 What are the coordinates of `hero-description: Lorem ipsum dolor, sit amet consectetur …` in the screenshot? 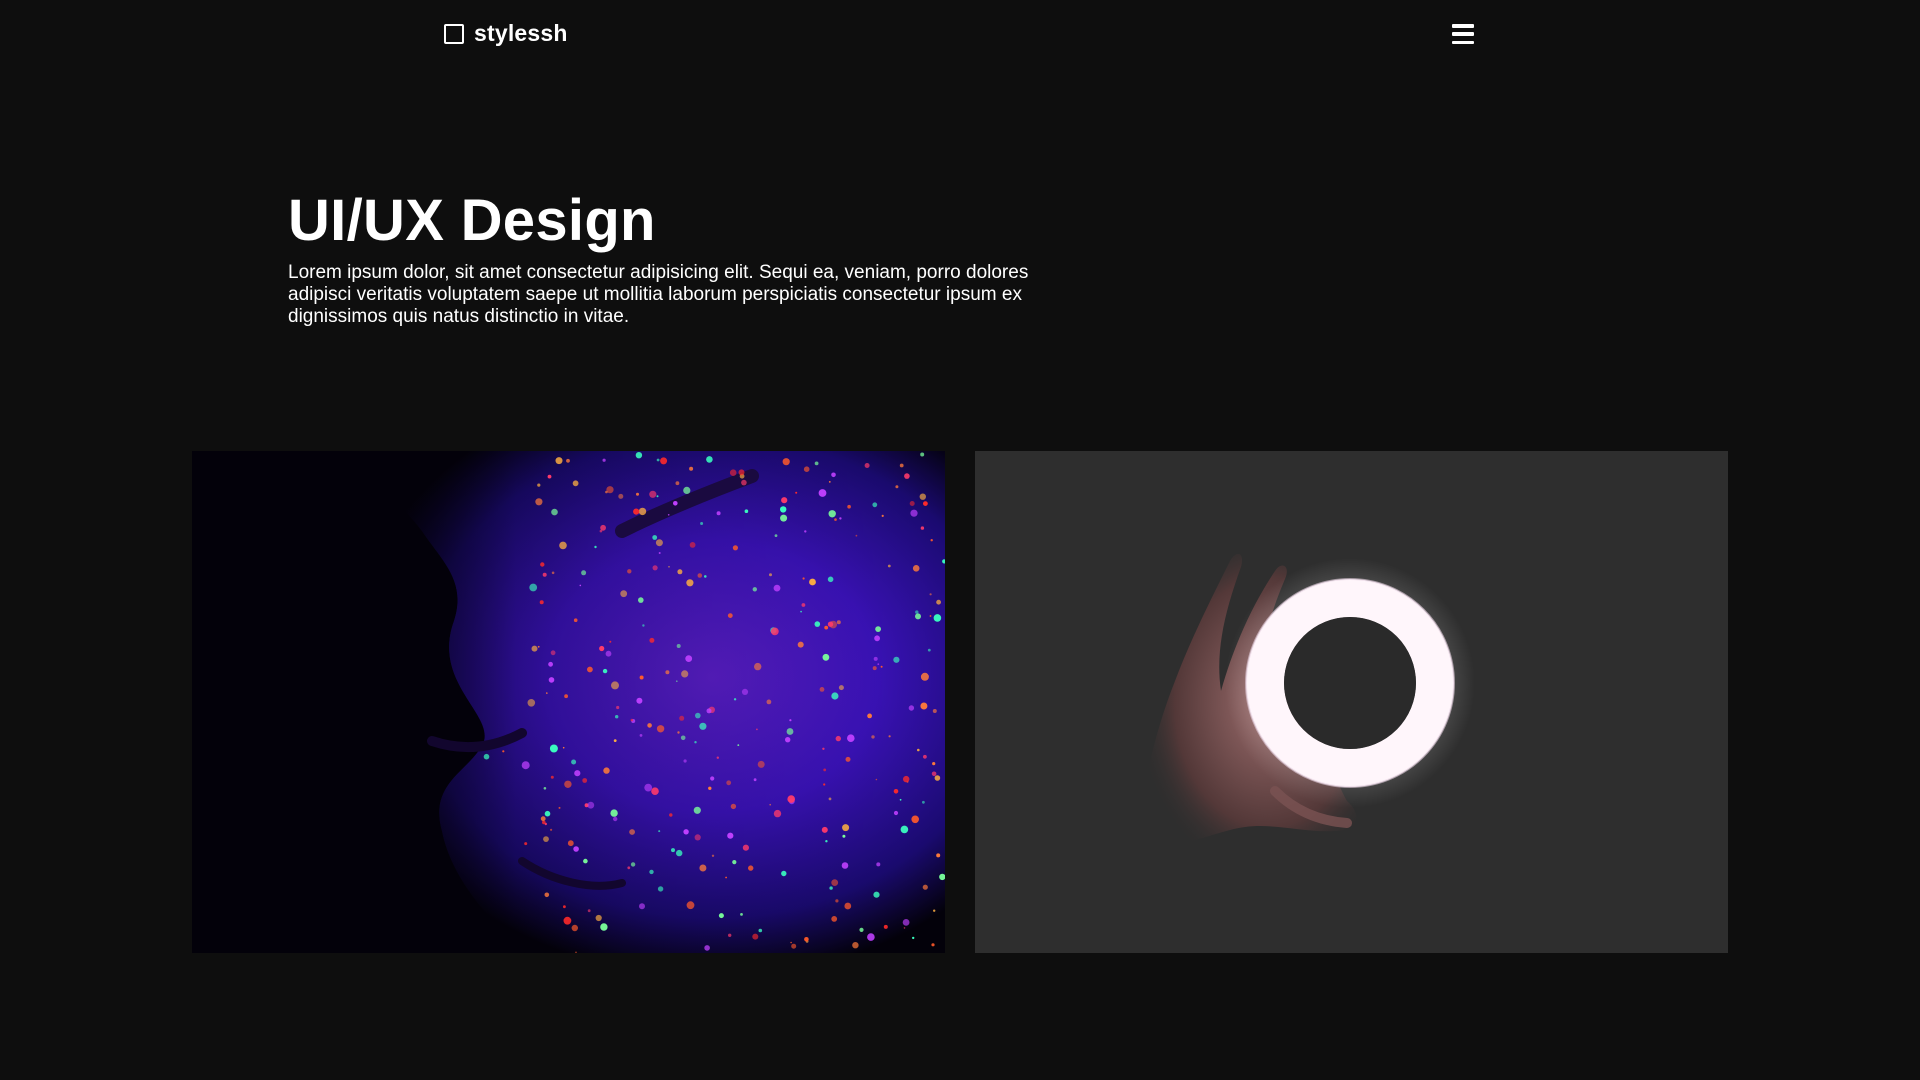 It's located at (658, 294).